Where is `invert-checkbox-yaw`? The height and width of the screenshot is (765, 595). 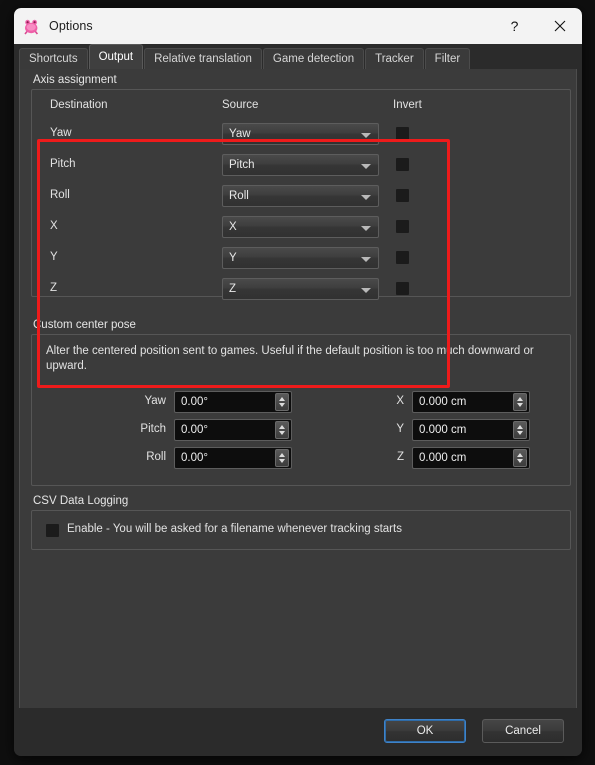
invert-checkbox-yaw is located at coordinates (402, 133).